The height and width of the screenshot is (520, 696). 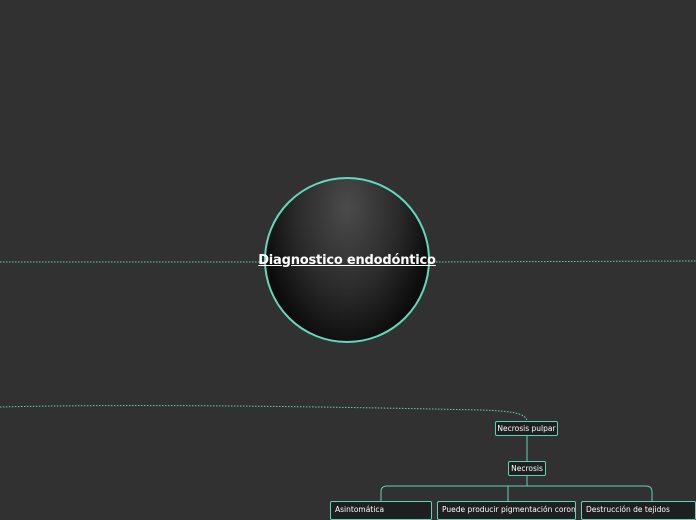 I want to click on branch-connector-necrosis-pulpar, so click(x=264, y=413).